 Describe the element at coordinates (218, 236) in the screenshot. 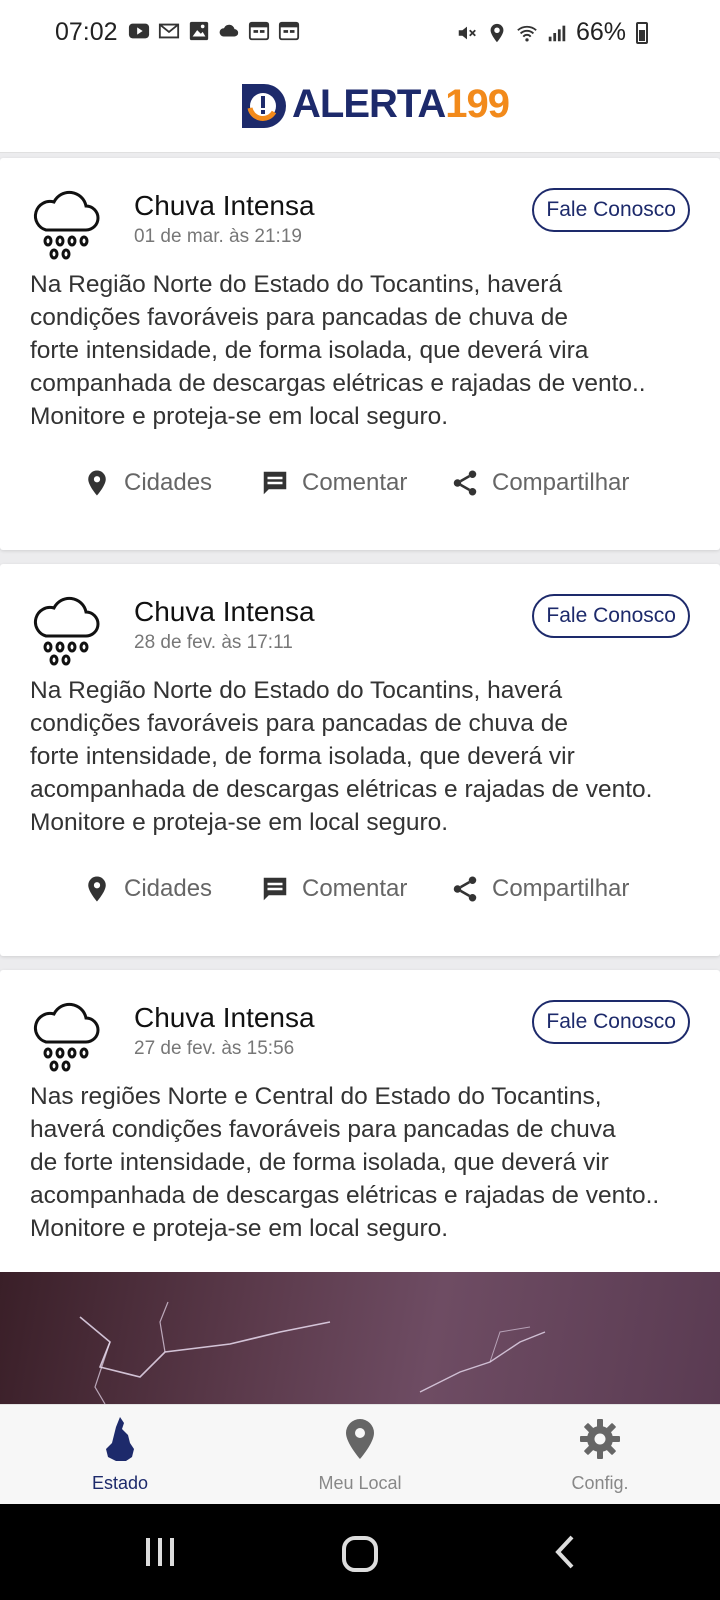

I see `alert-date: 01 de mar. às 21:19` at that location.